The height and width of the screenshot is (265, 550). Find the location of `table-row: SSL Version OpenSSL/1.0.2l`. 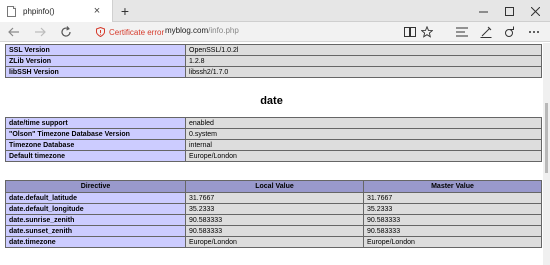

table-row: SSL Version OpenSSL/1.0.2l is located at coordinates (273, 50).